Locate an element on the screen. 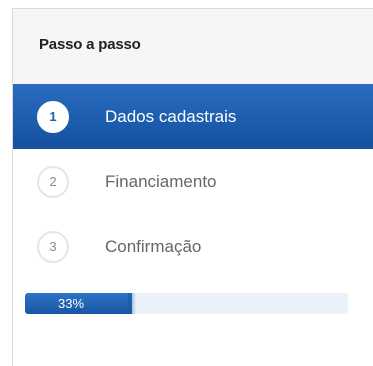  step-label: Financiamento is located at coordinates (161, 181).